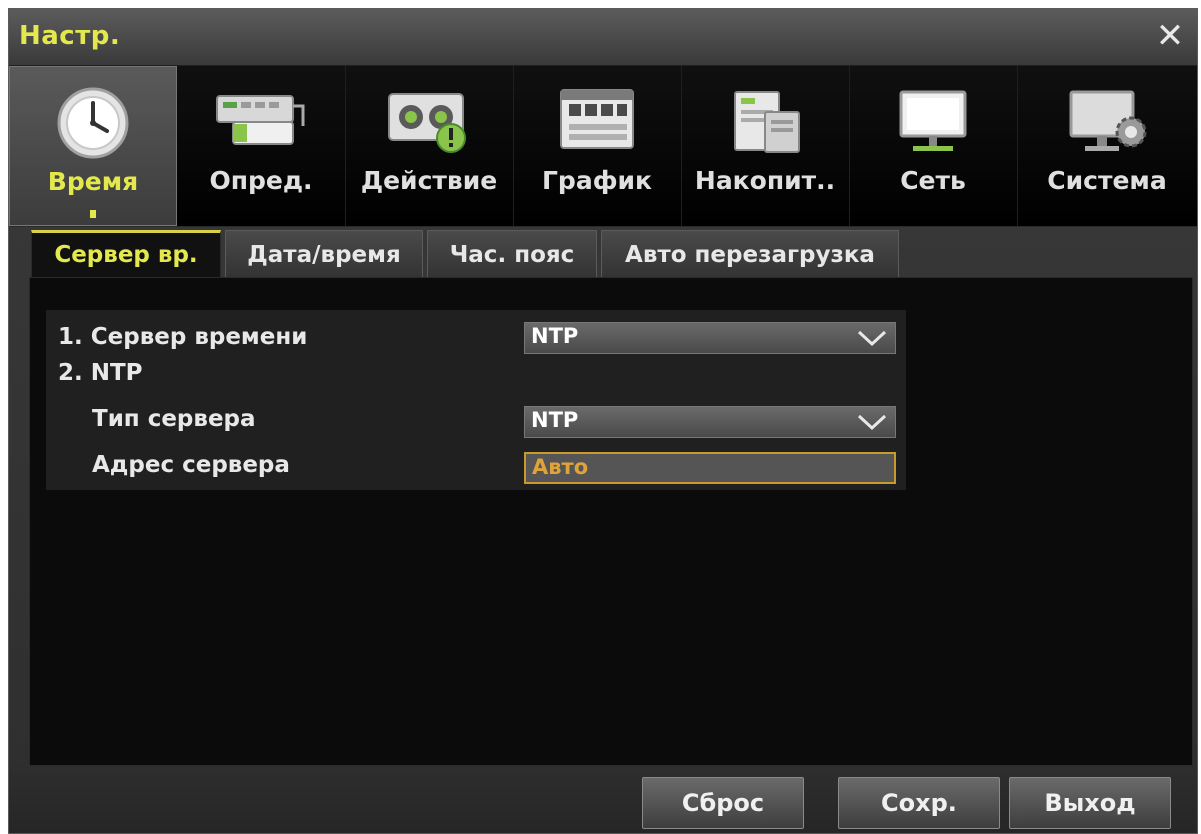 This screenshot has width=1201, height=834. What do you see at coordinates (560, 467) in the screenshot?
I see `server-address-value: Авто` at bounding box center [560, 467].